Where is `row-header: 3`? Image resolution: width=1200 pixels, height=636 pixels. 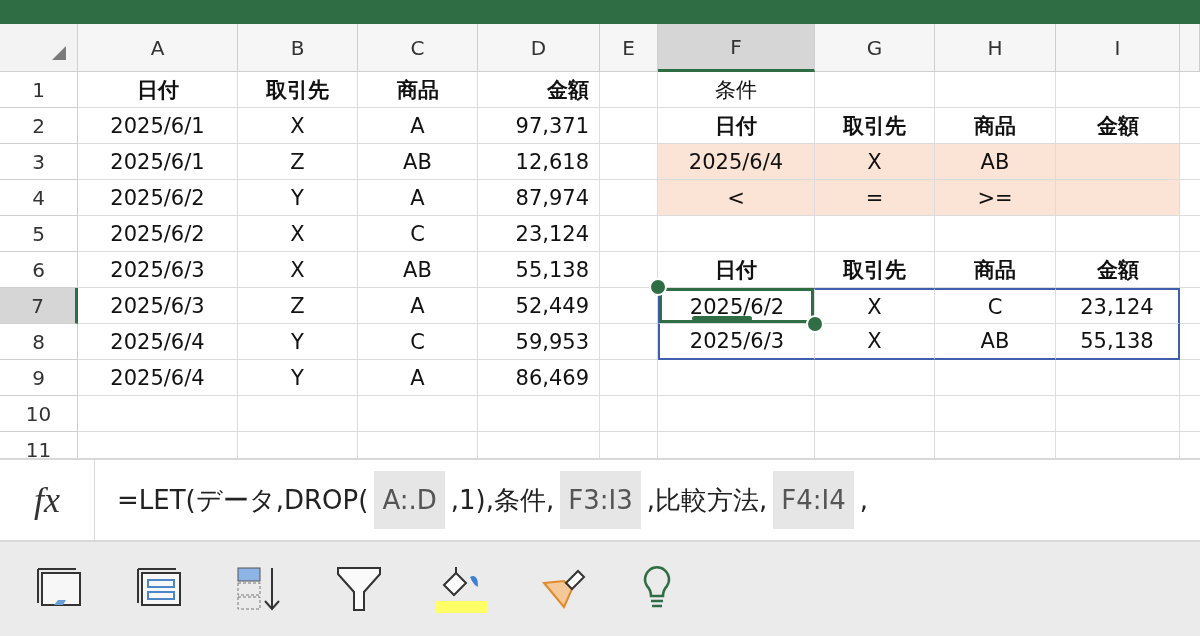
row-header: 3 is located at coordinates (39, 162).